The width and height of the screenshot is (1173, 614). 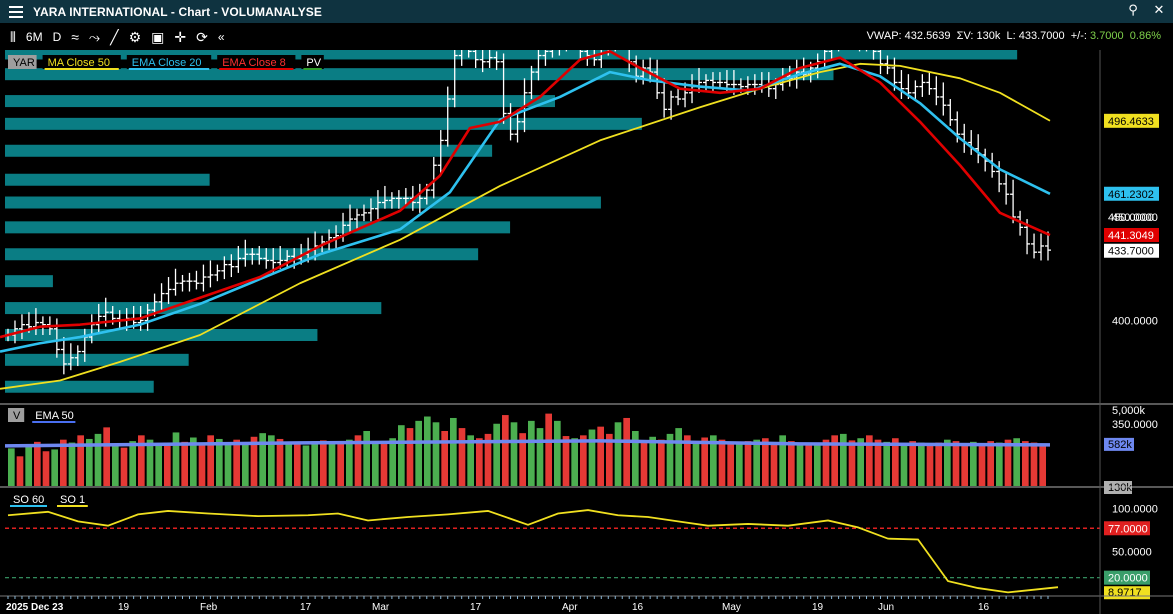 What do you see at coordinates (24, 63) in the screenshot?
I see `legend-label: YAR` at bounding box center [24, 63].